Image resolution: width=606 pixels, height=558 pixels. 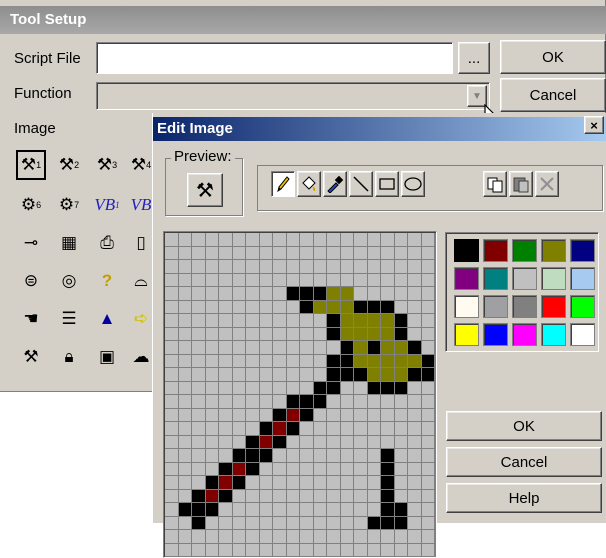 I want to click on vb-1-icon: VB 1, so click(x=107, y=205).